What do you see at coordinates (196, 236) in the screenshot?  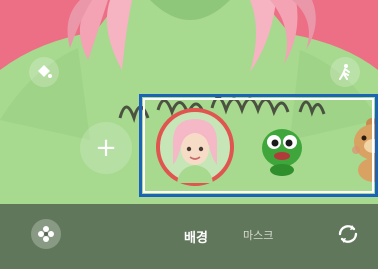 I see `tab-background: 배경` at bounding box center [196, 236].